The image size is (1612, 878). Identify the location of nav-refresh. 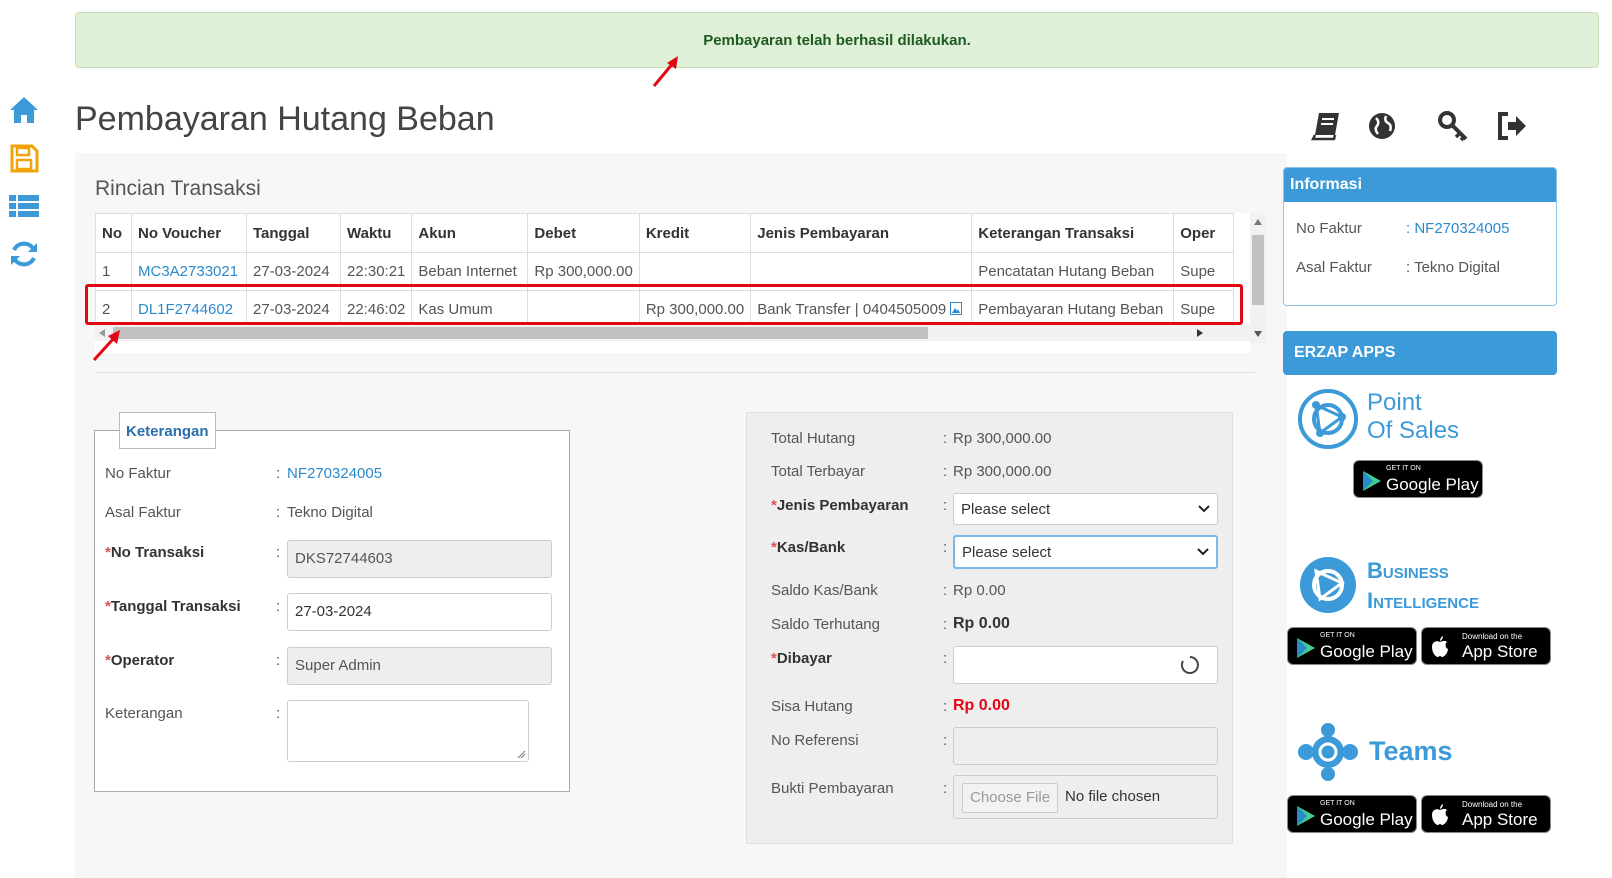
(24, 256).